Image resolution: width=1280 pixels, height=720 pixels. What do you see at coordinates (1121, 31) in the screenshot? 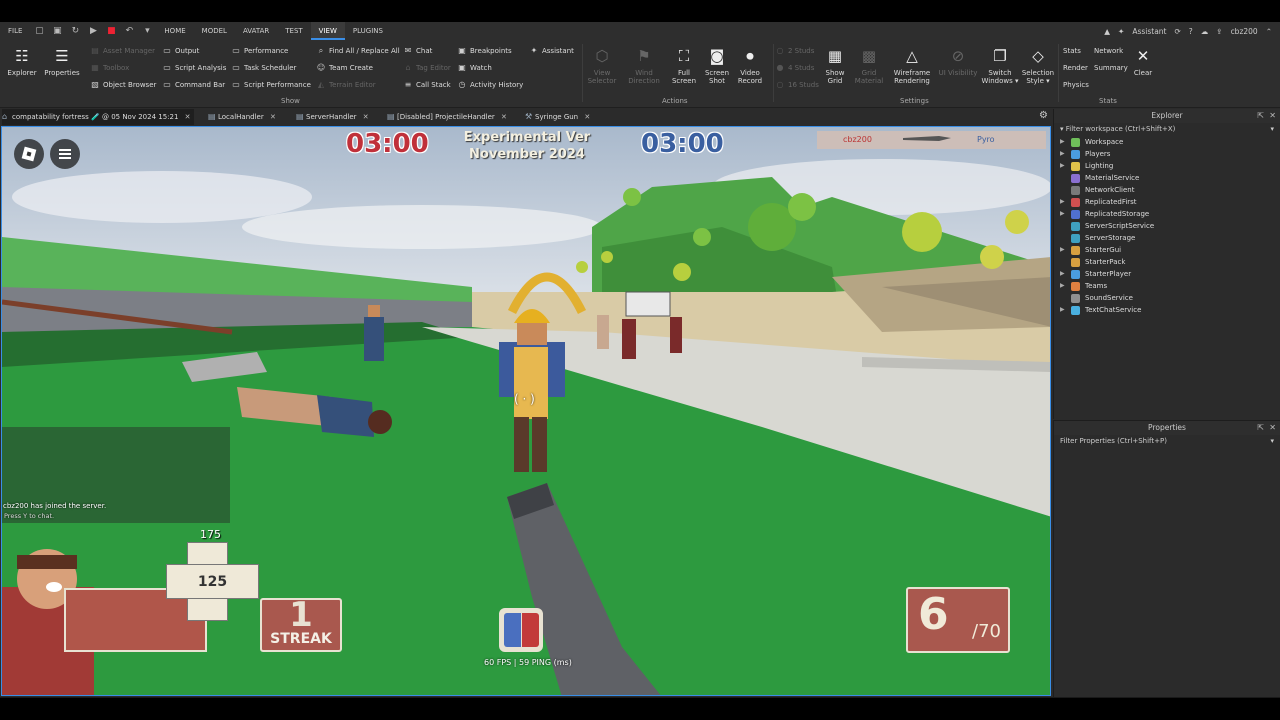
I see `sparkle-icon: ✦` at bounding box center [1121, 31].